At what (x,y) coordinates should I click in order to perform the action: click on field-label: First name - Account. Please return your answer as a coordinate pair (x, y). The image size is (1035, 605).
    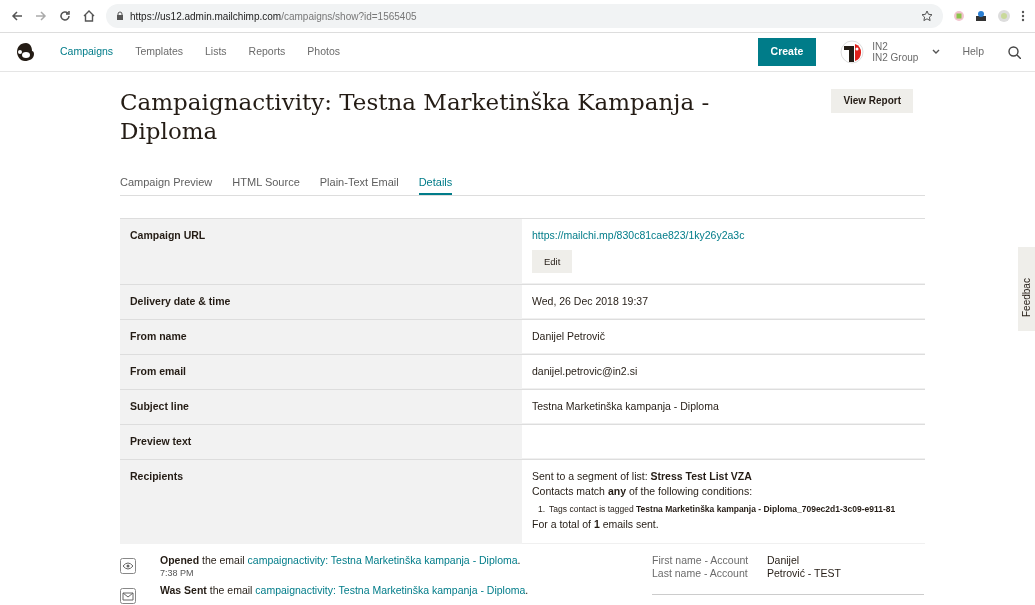
    Looking at the image, I should click on (701, 560).